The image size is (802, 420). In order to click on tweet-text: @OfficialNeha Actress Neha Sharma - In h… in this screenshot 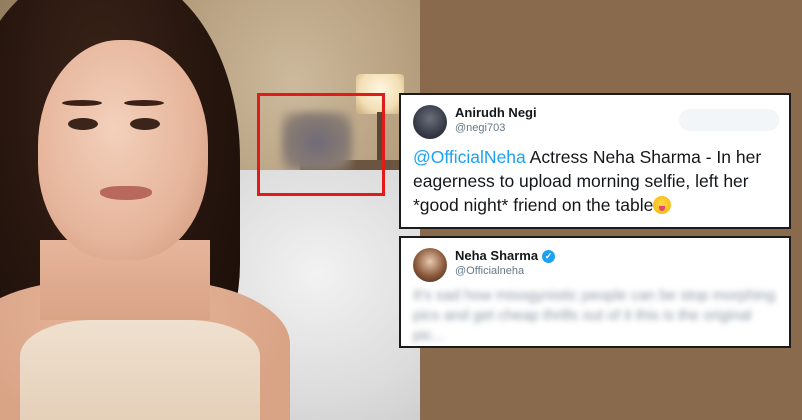, I will do `click(596, 181)`.